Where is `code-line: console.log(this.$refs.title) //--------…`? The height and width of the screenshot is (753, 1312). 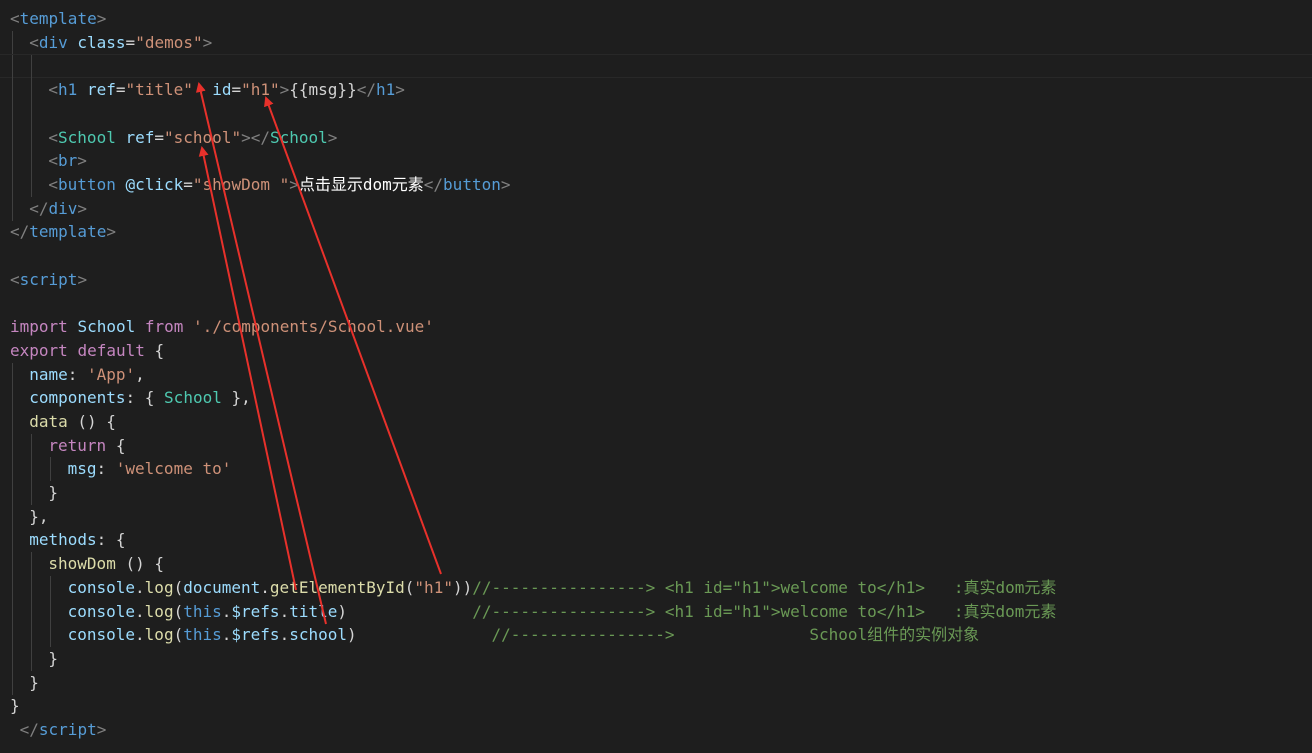
code-line: console.log(this.$refs.title) //--------… is located at coordinates (656, 611).